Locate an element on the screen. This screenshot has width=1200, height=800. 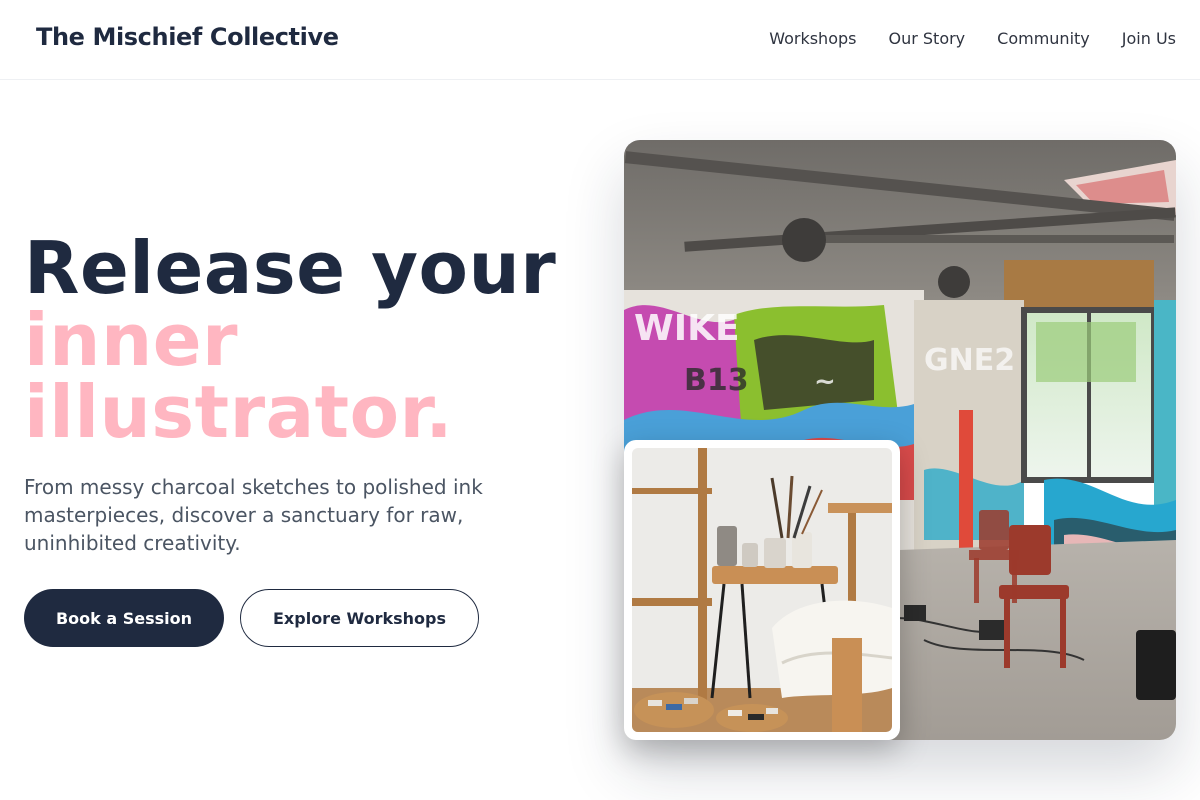
inset-photo-frame is located at coordinates (762, 590).